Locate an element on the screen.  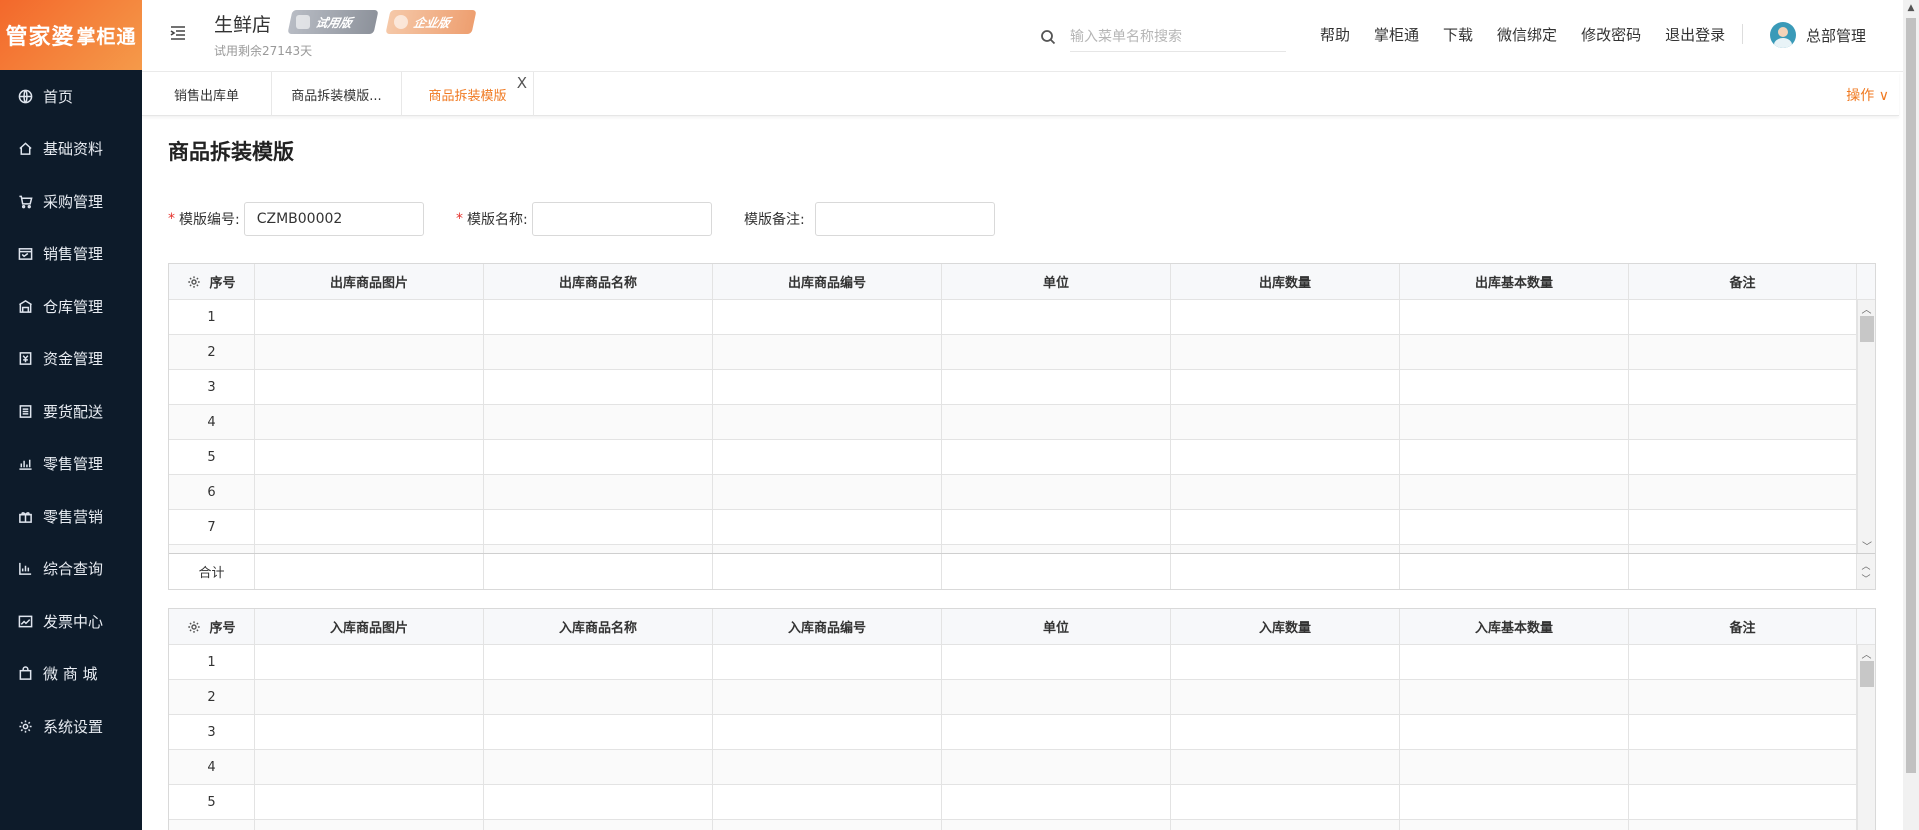
table-row: 1 is located at coordinates (1022, 317).